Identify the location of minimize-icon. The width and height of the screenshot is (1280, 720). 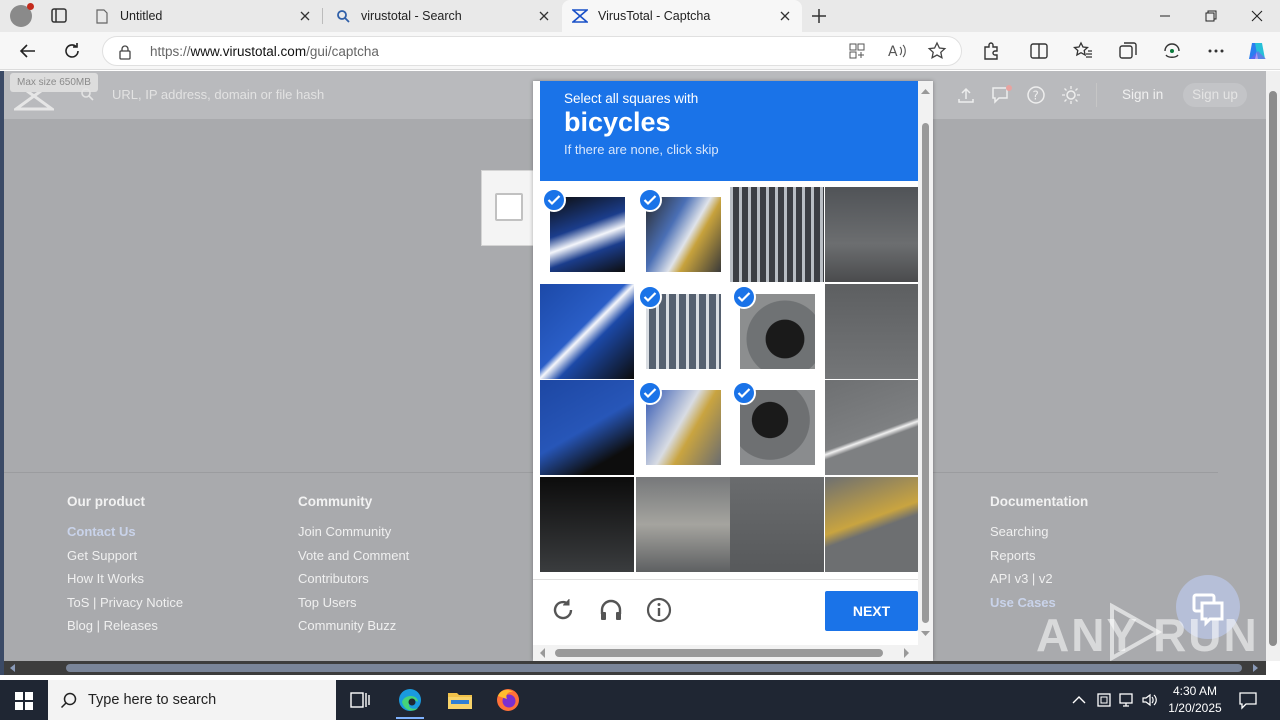
(1165, 16).